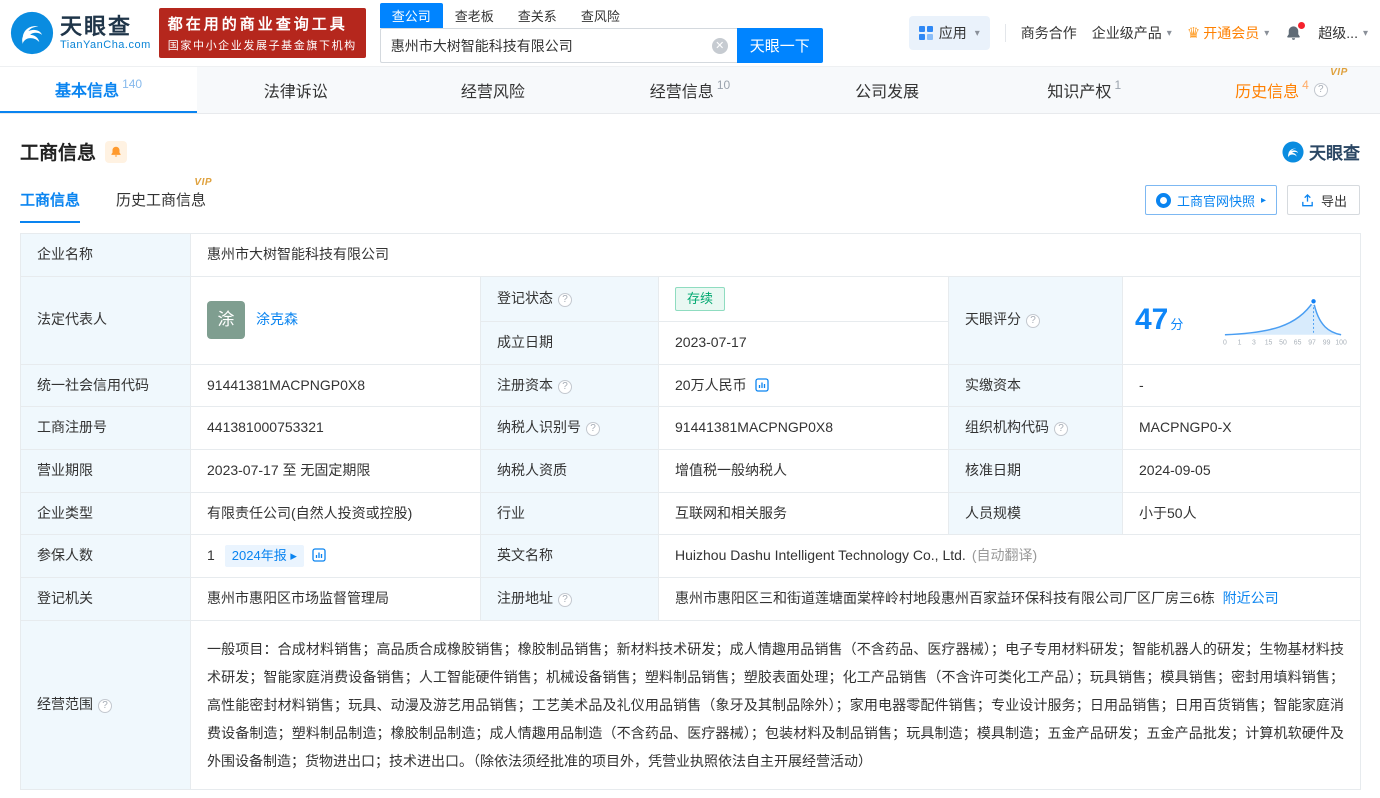  What do you see at coordinates (1004, 555) in the screenshot?
I see `auto-translate-note: (自动翻译)` at bounding box center [1004, 555].